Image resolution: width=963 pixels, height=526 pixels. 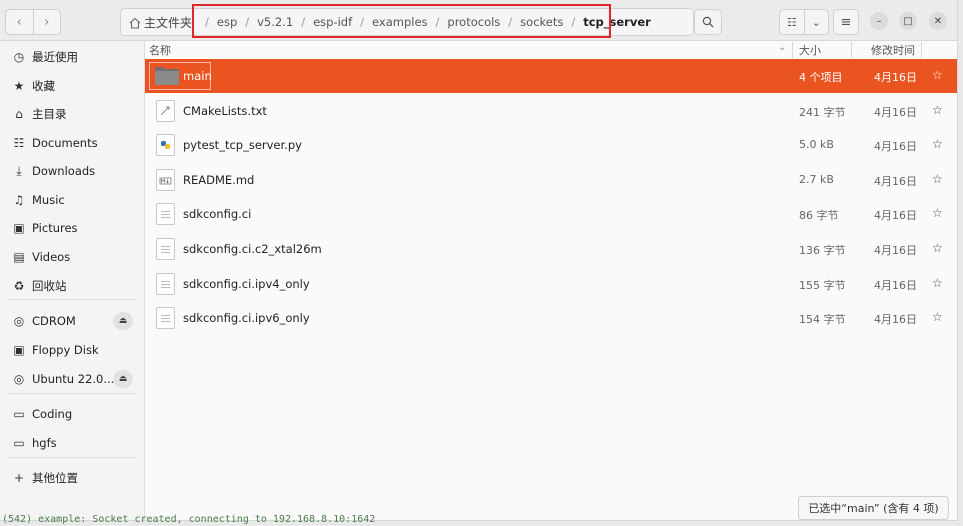 I want to click on sidebar-item: ★ 收藏, so click(x=72, y=86).